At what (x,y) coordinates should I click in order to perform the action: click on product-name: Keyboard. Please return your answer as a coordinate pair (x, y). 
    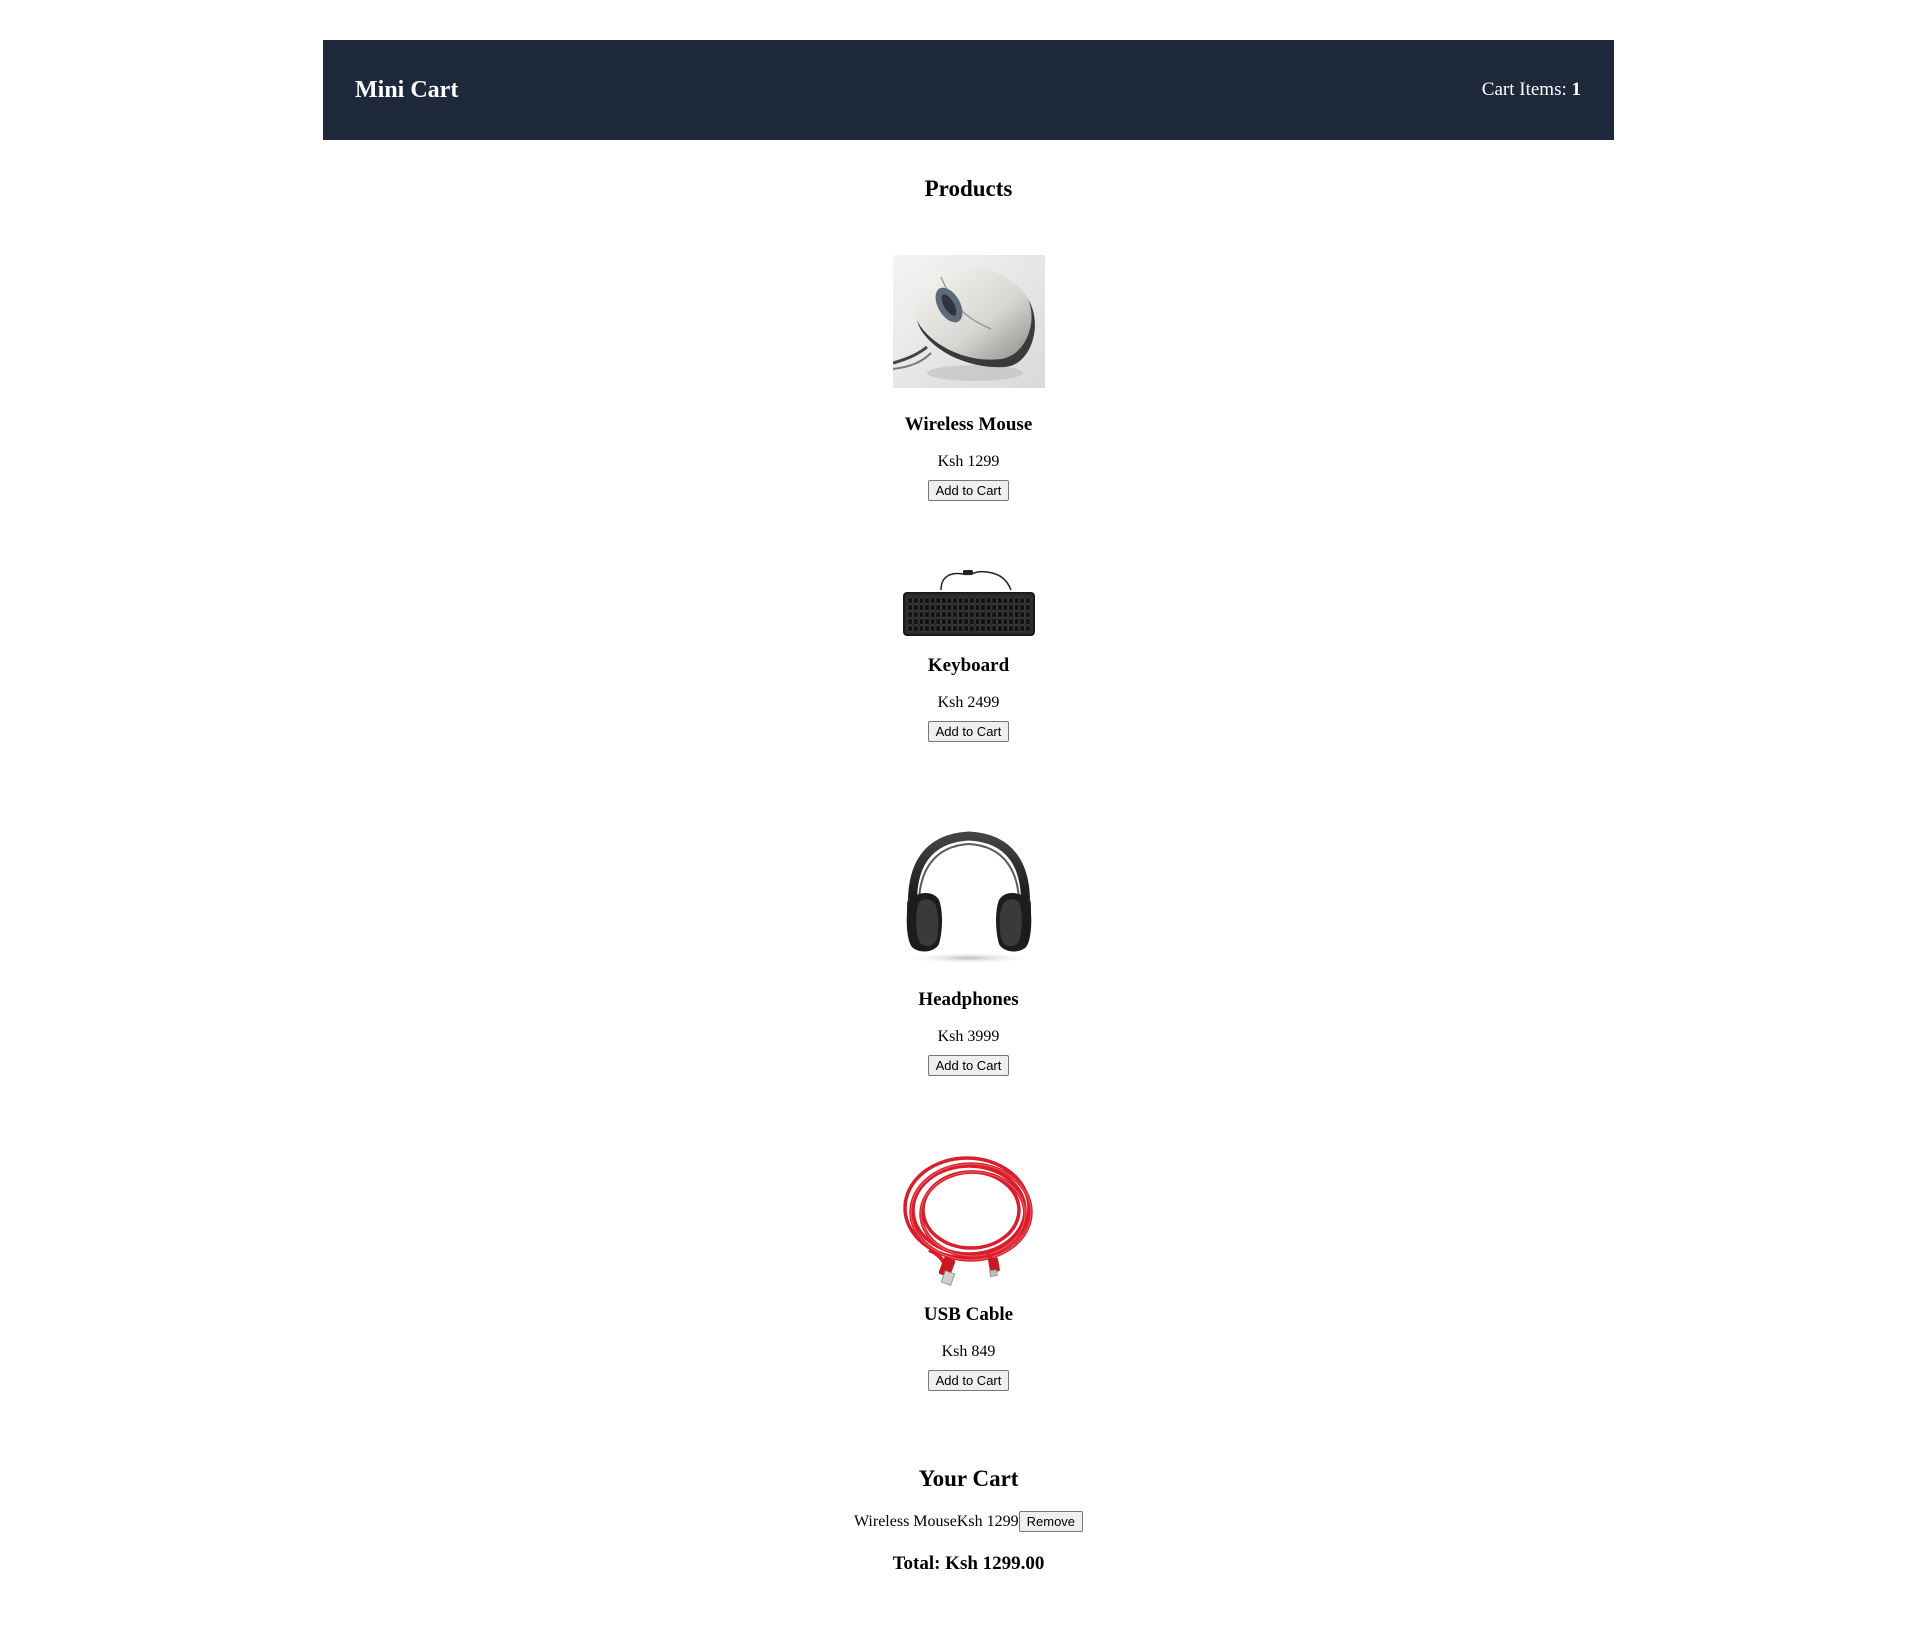
    Looking at the image, I should click on (968, 665).